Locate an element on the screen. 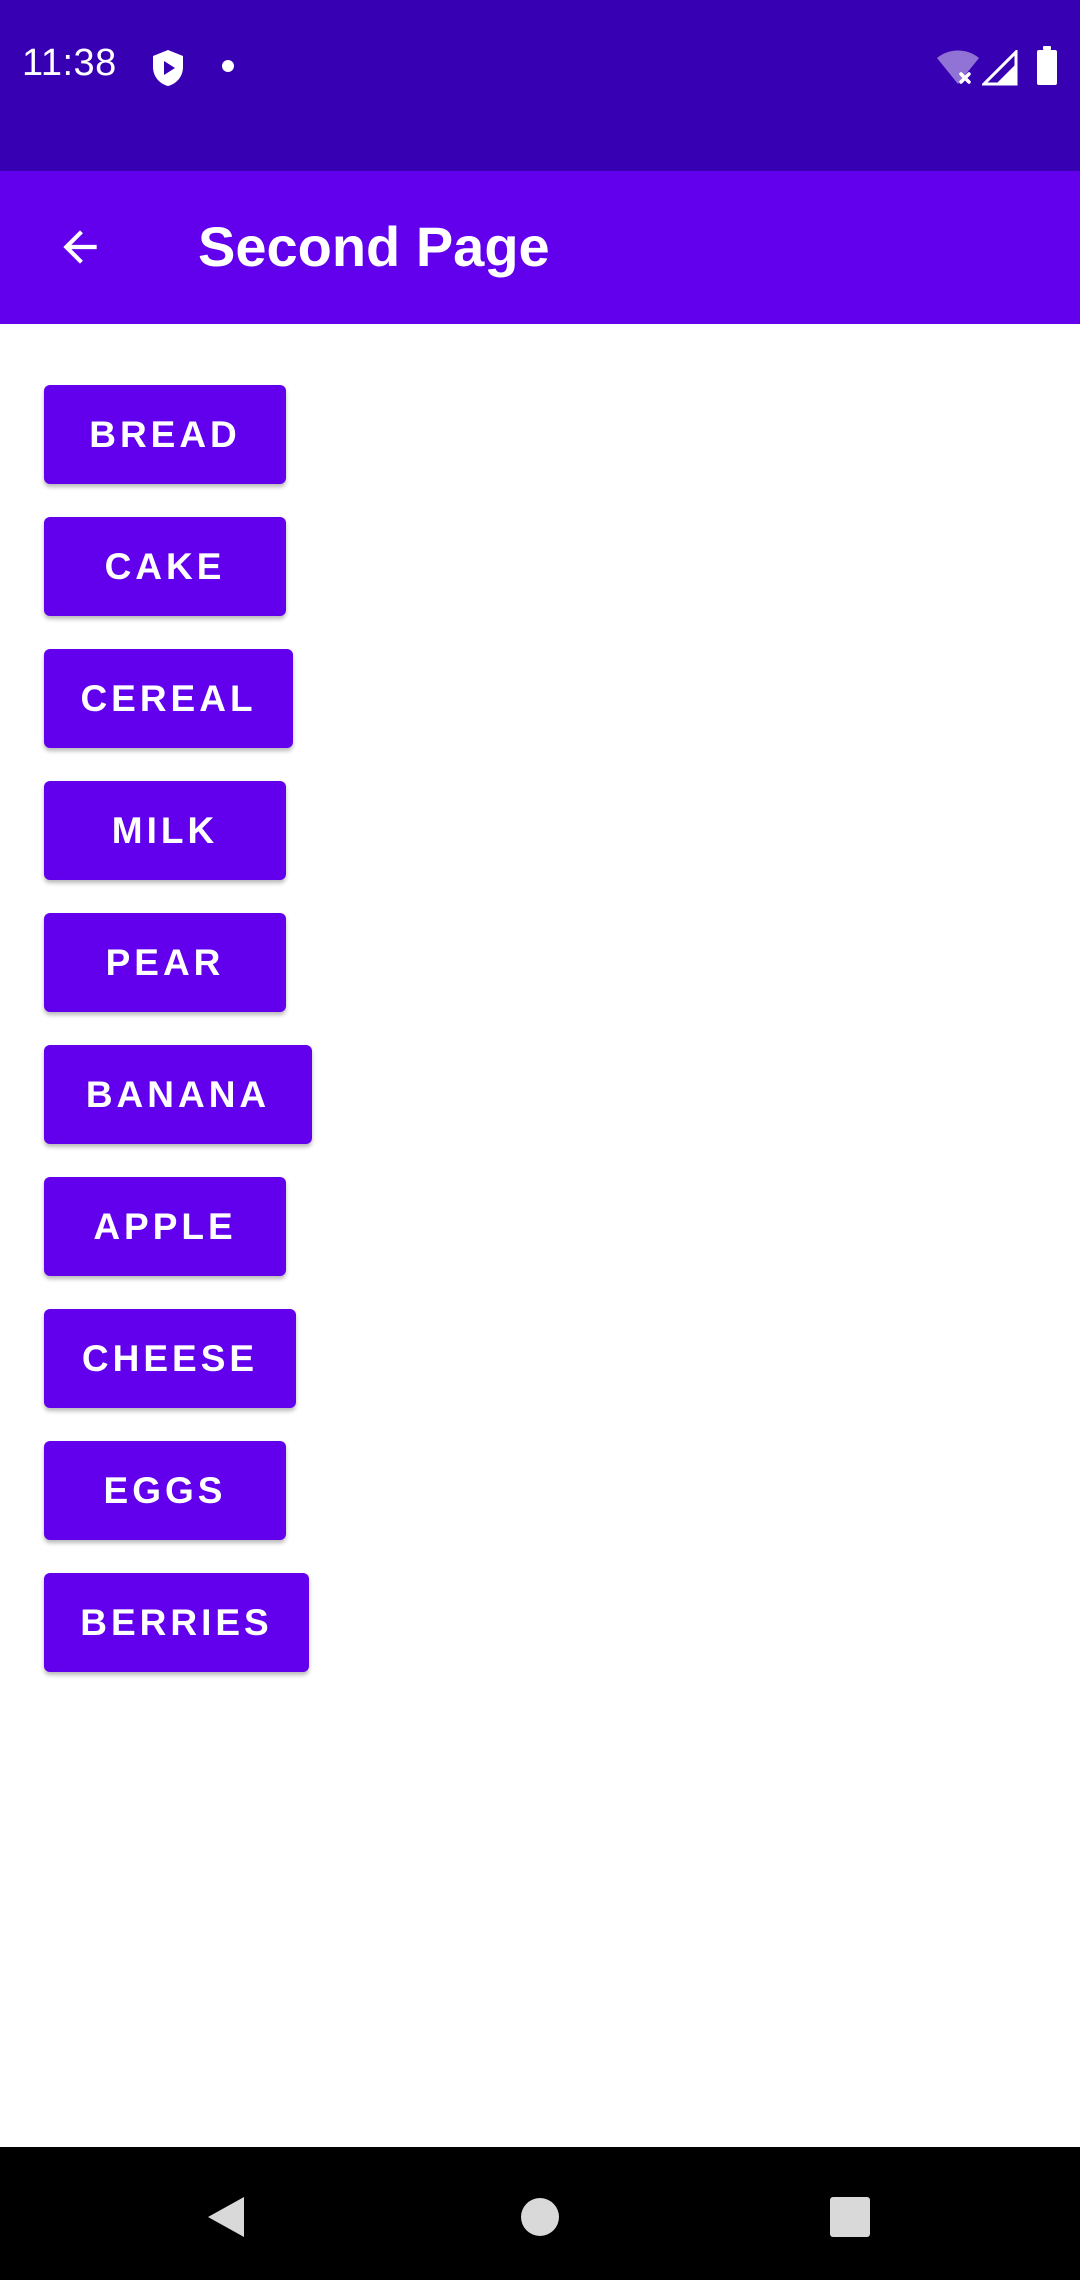 The height and width of the screenshot is (2280, 1080). notification-dot-icon is located at coordinates (228, 66).